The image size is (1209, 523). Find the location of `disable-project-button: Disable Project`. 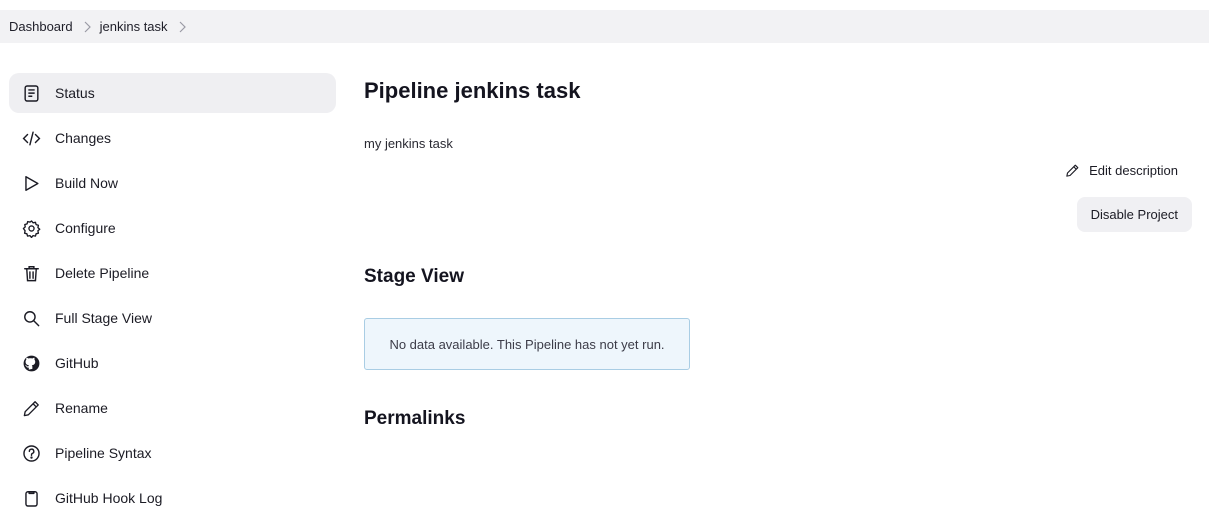

disable-project-button: Disable Project is located at coordinates (1134, 214).